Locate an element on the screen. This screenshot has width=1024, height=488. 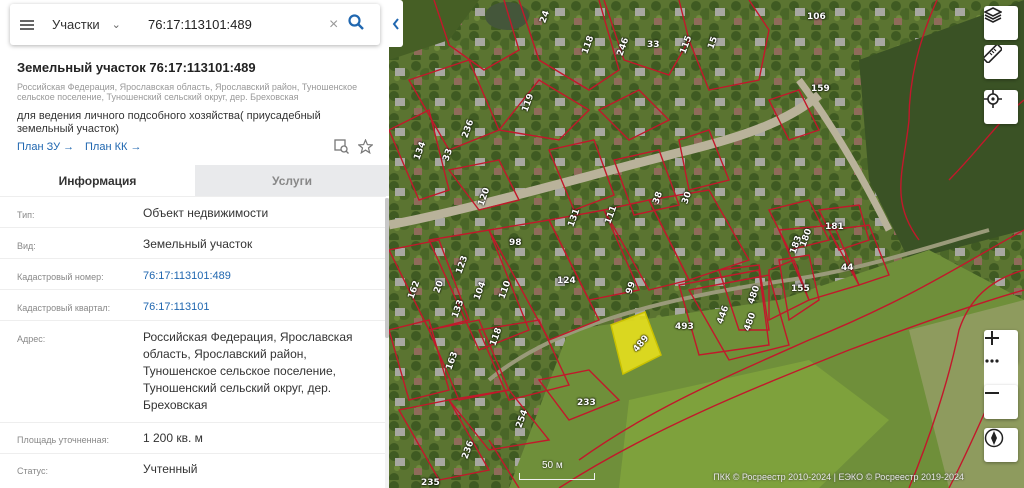
compass-button is located at coordinates (1001, 445).